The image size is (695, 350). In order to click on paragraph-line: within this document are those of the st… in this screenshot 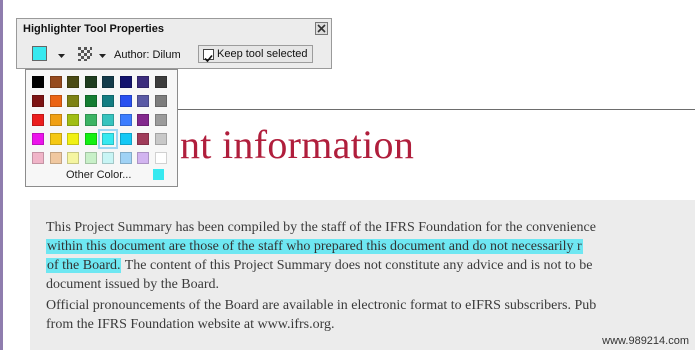, I will do `click(370, 246)`.